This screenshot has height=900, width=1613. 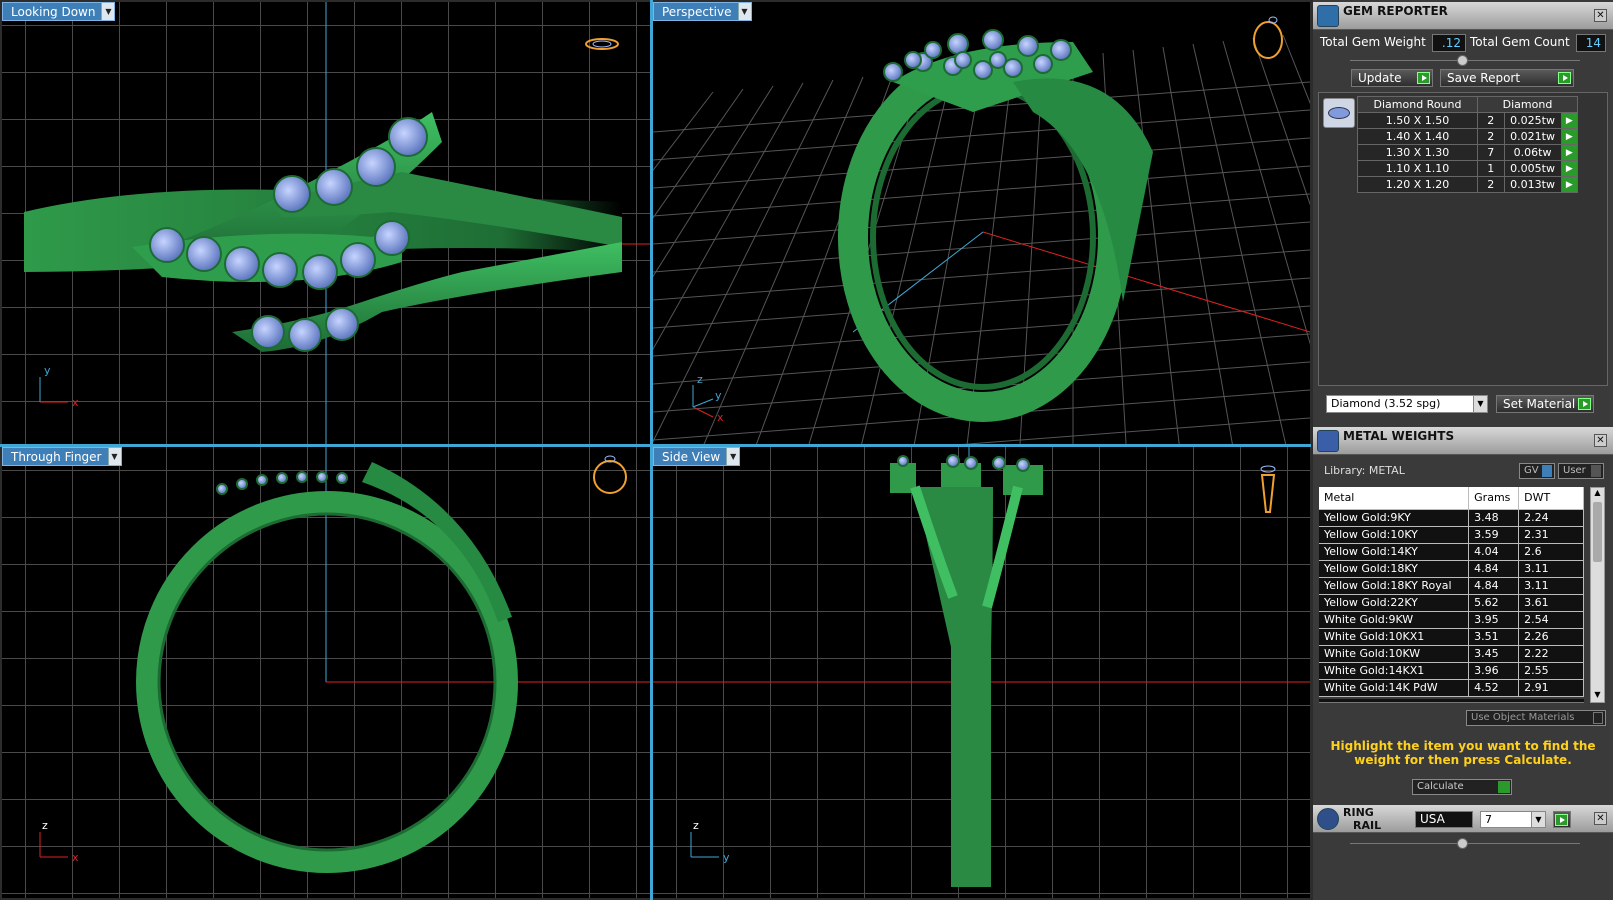 What do you see at coordinates (1451, 535) in the screenshot?
I see `metal-row: Yellow Gold:10KY 3.59 2.31` at bounding box center [1451, 535].